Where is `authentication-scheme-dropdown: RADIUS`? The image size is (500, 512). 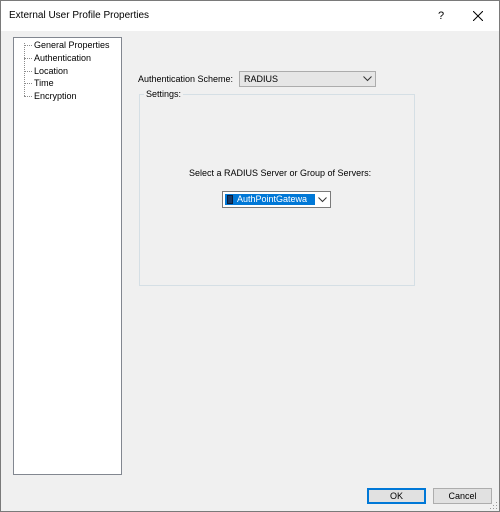
authentication-scheme-dropdown: RADIUS is located at coordinates (307, 79).